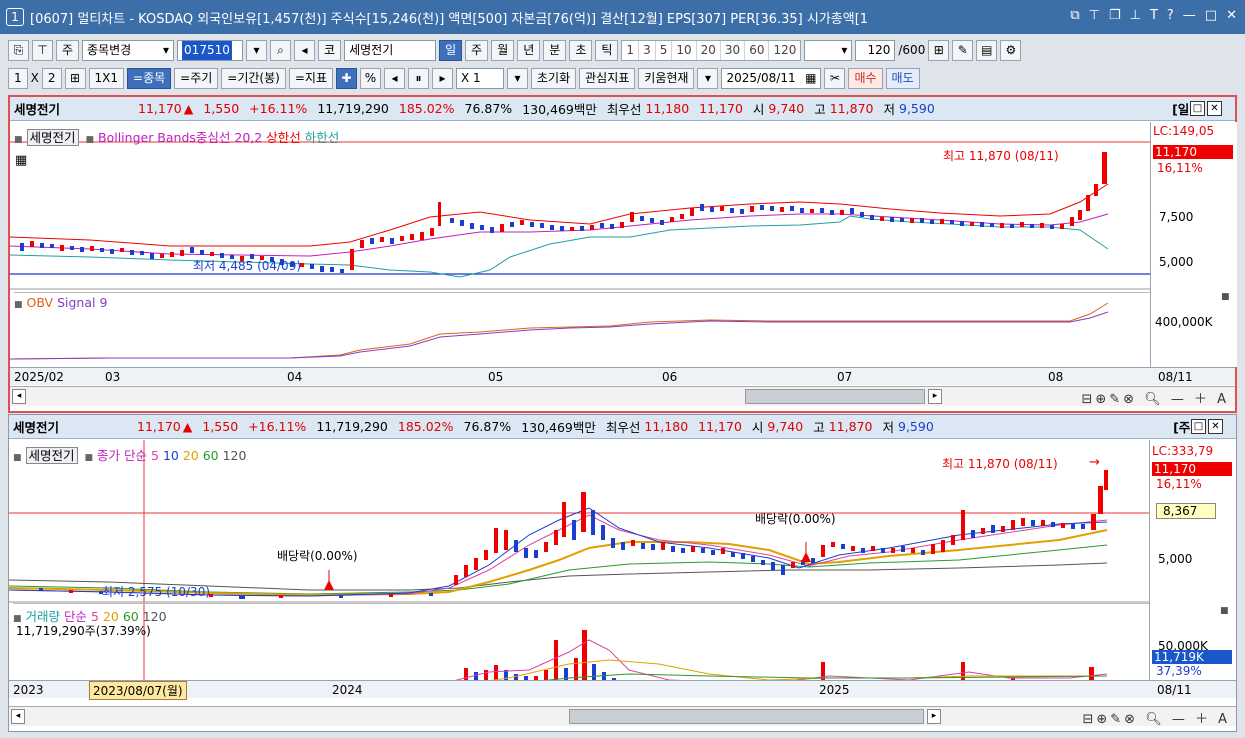 This screenshot has width=1245, height=738. I want to click on legend-ma60: 60, so click(211, 455).